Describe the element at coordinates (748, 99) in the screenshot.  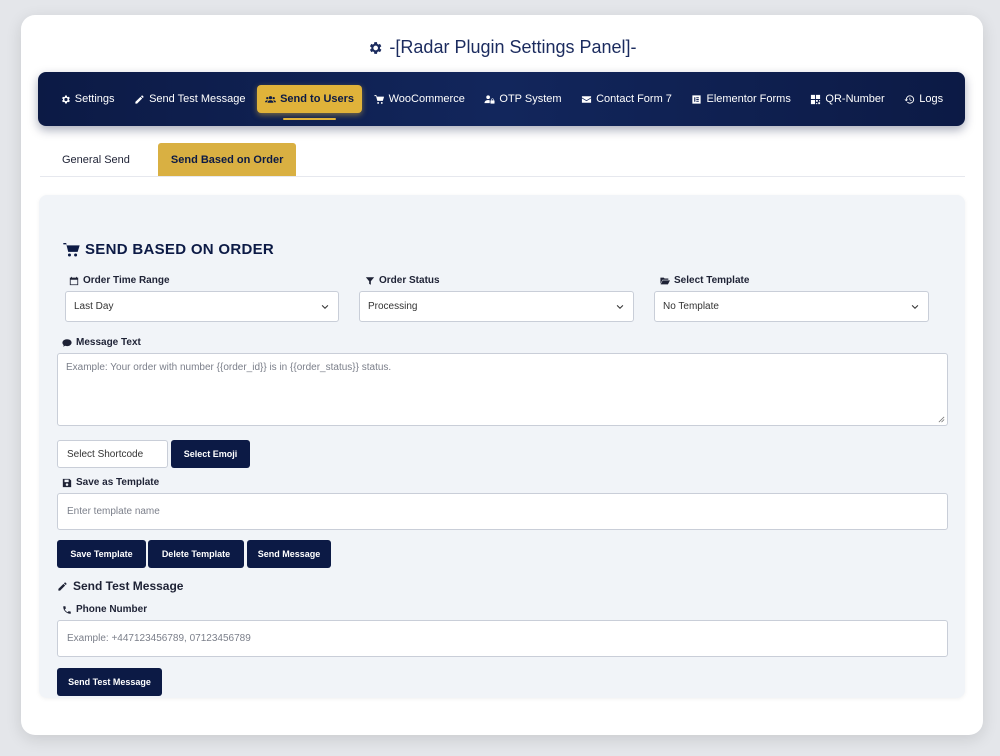
I see `nav-item-label: Elementor Forms` at that location.